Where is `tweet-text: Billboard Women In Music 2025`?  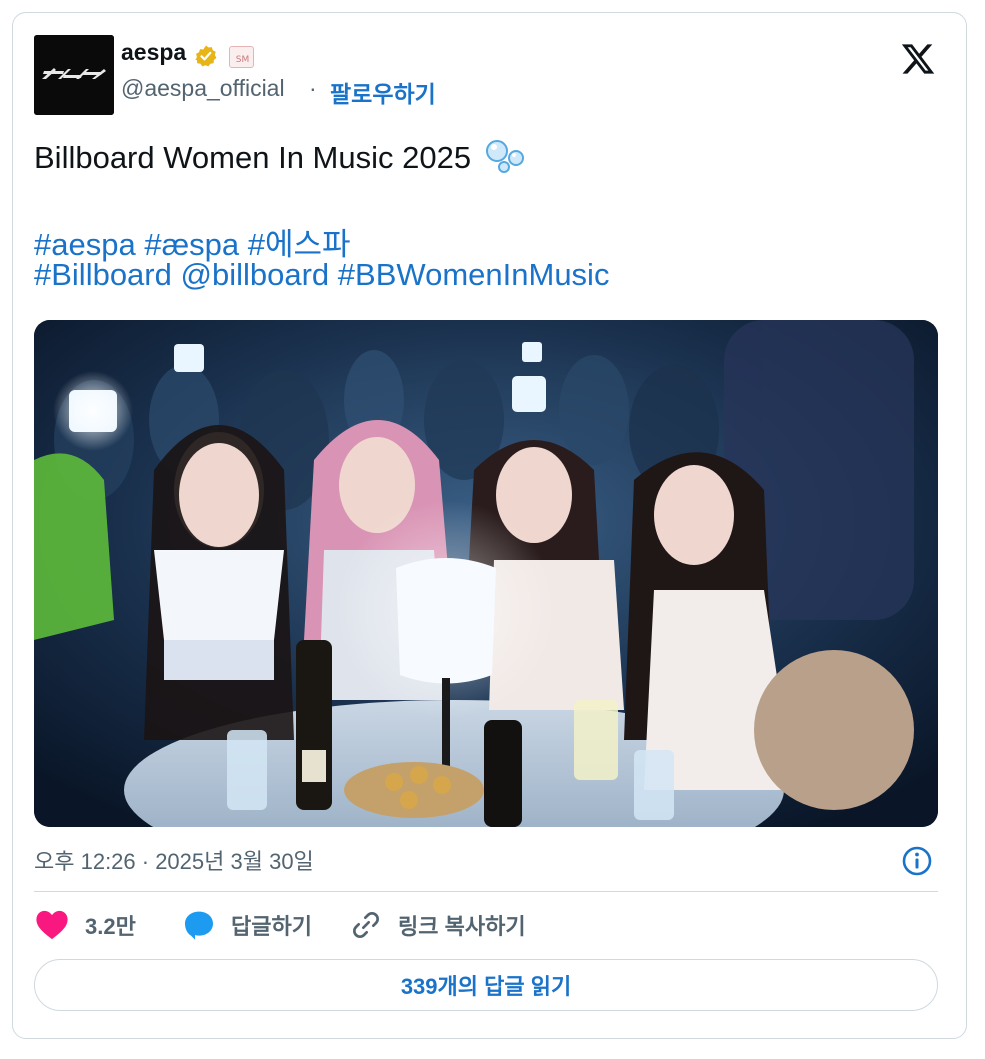 tweet-text: Billboard Women In Music 2025 is located at coordinates (280, 157).